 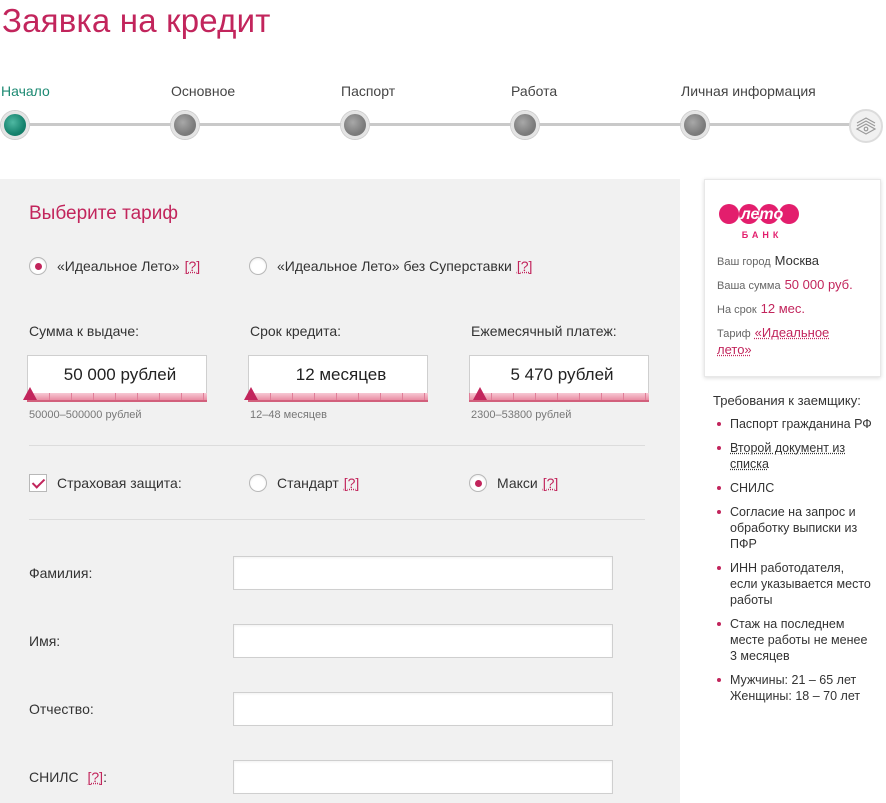 I want to click on checkbox-box, so click(x=38, y=483).